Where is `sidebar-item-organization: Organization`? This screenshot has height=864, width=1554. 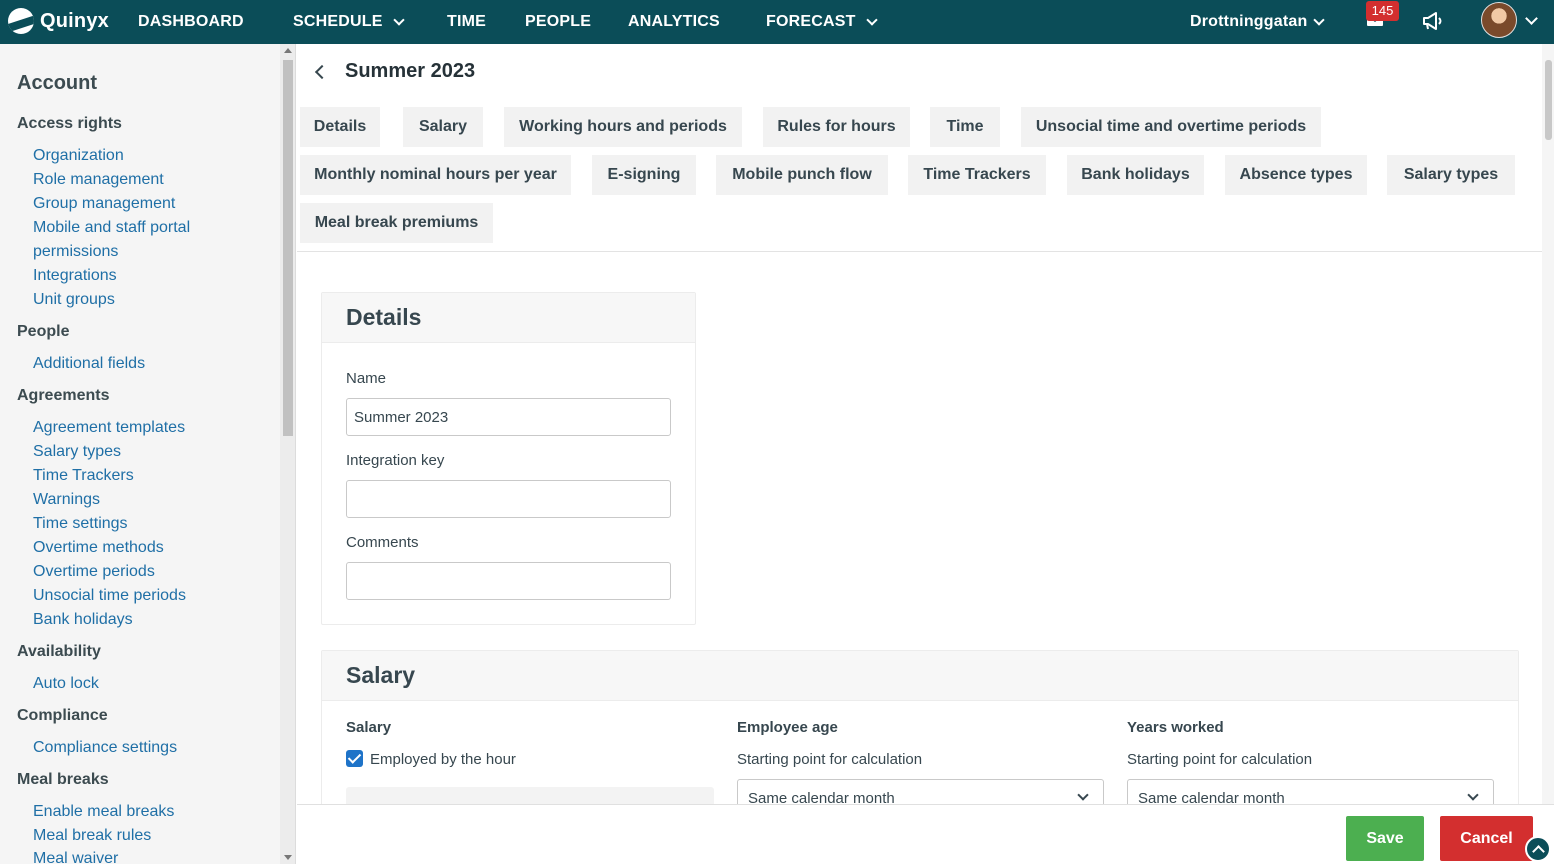
sidebar-item-organization: Organization is located at coordinates (78, 156).